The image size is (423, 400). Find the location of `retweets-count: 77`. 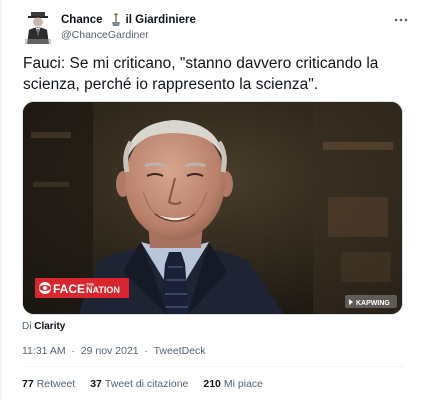

retweets-count: 77 is located at coordinates (28, 384).